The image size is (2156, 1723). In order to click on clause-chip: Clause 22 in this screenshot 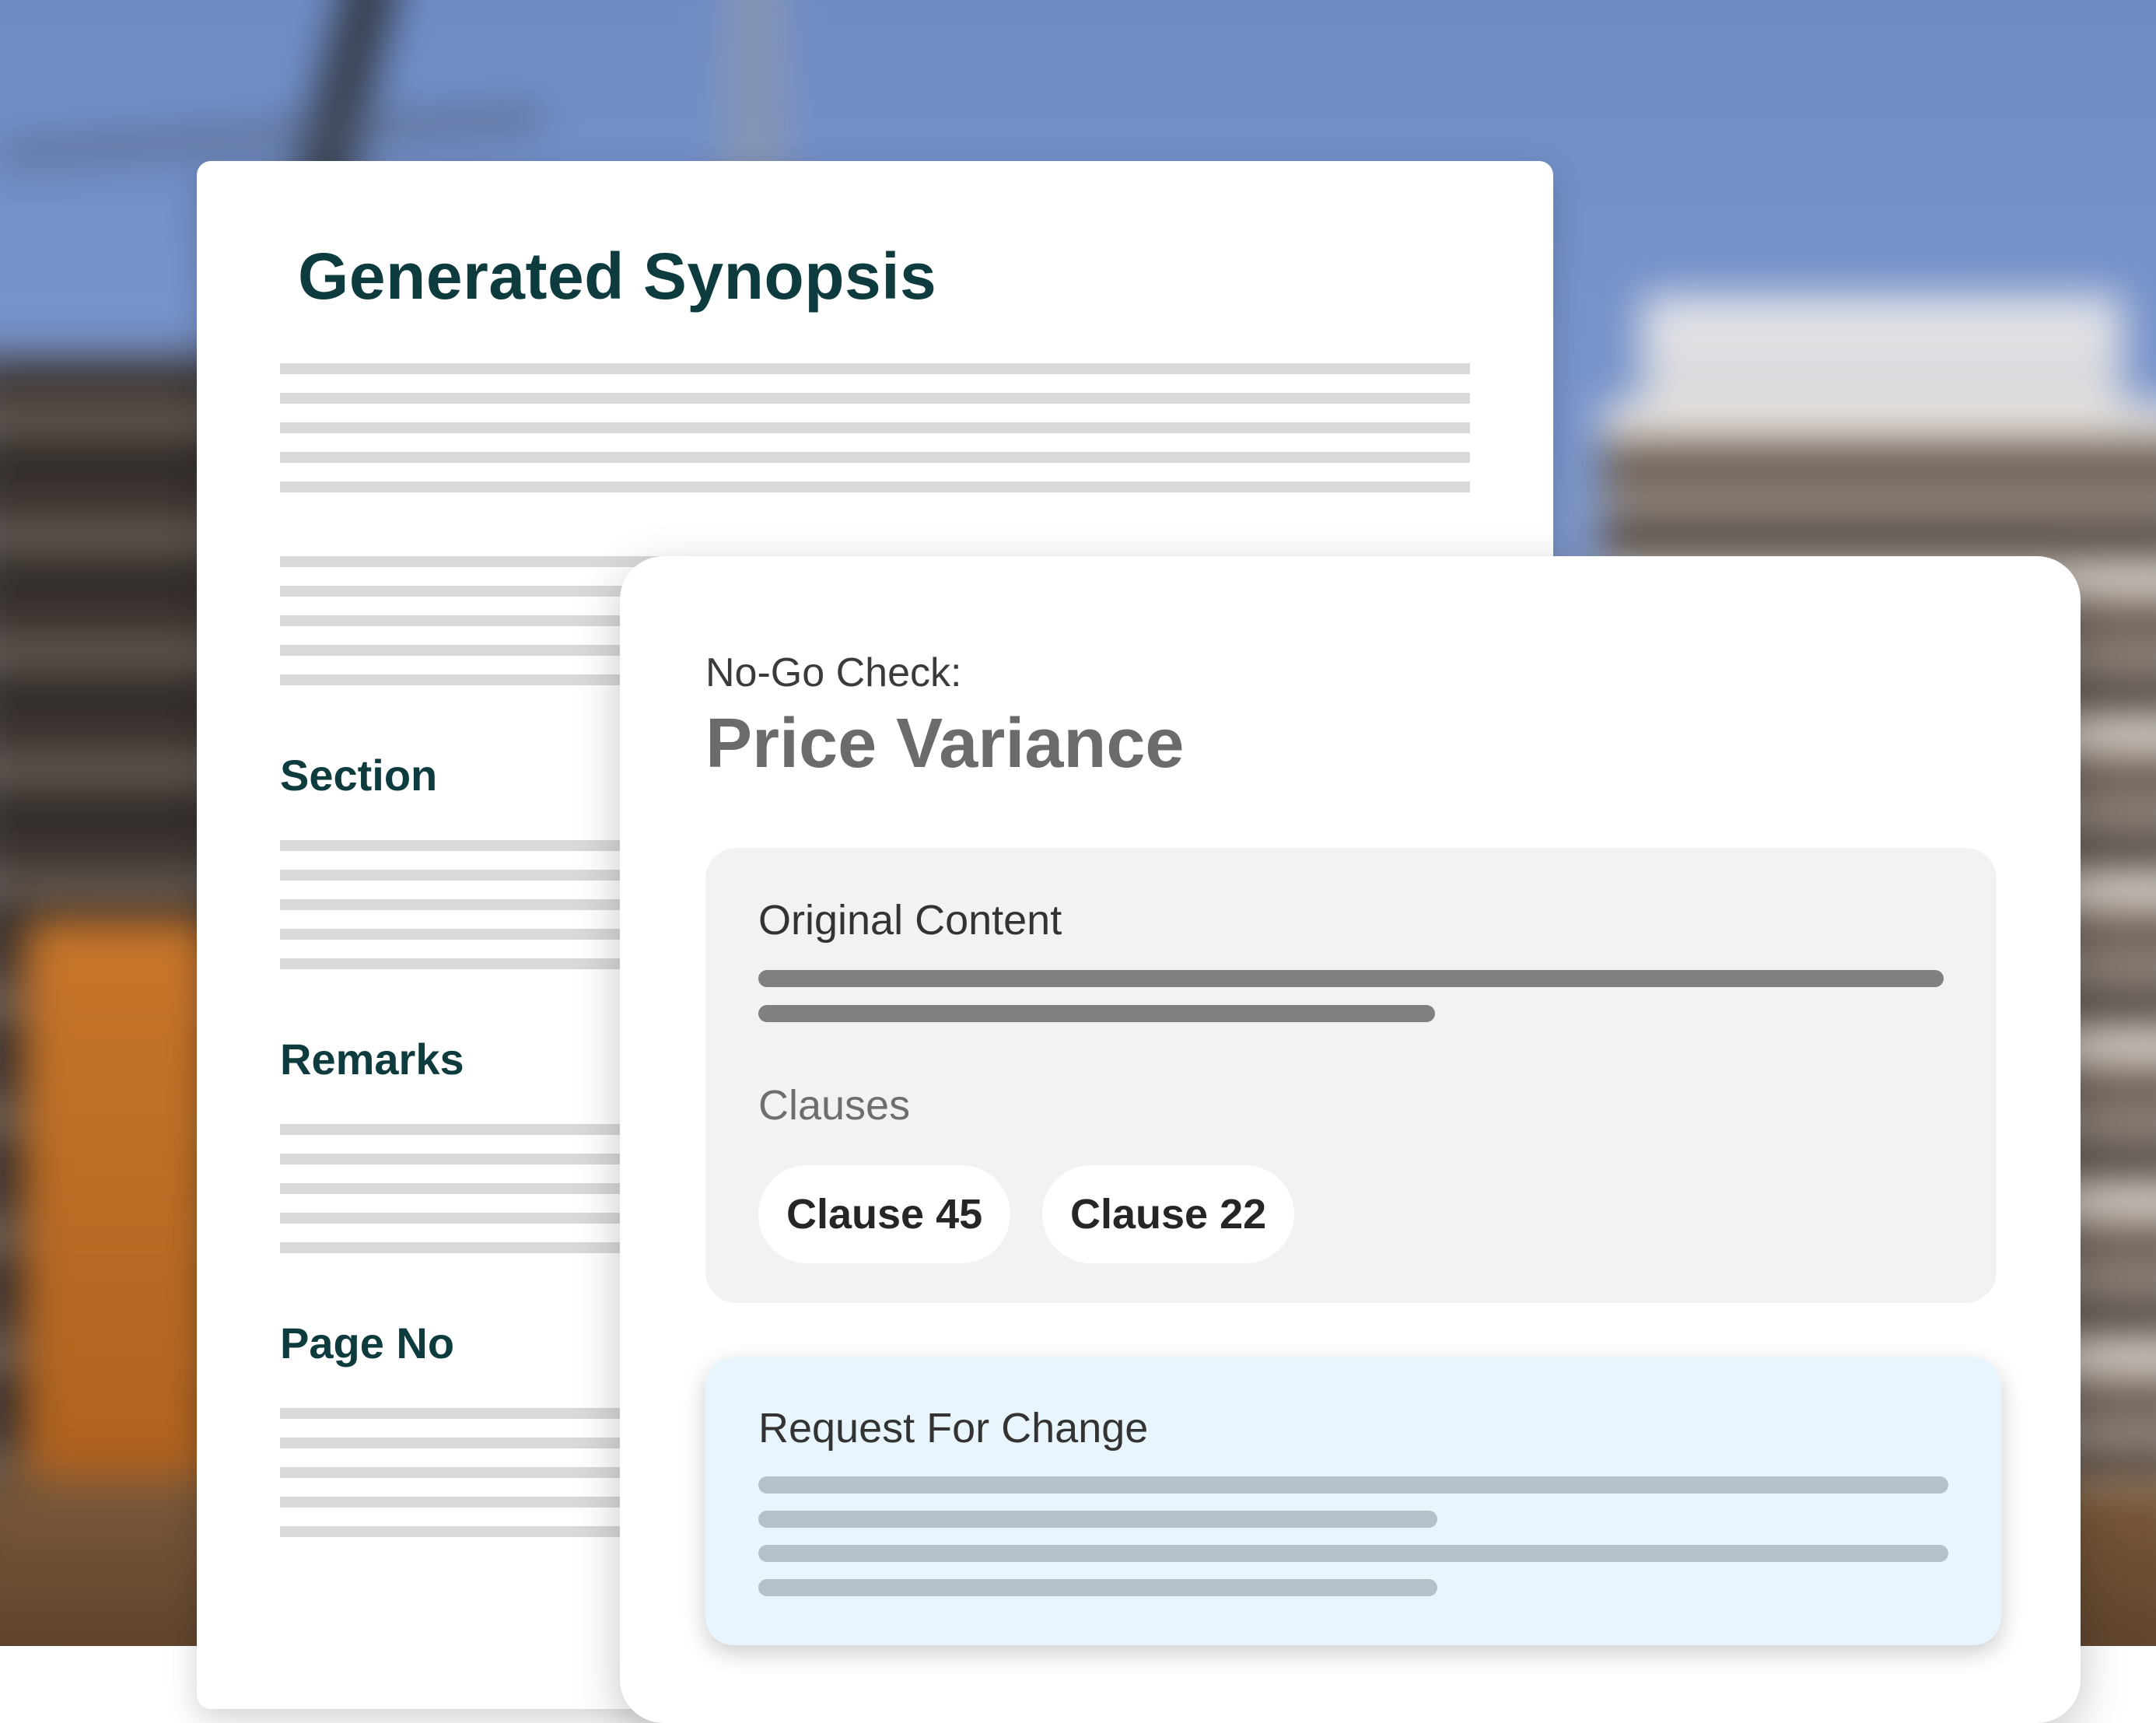, I will do `click(1168, 1214)`.